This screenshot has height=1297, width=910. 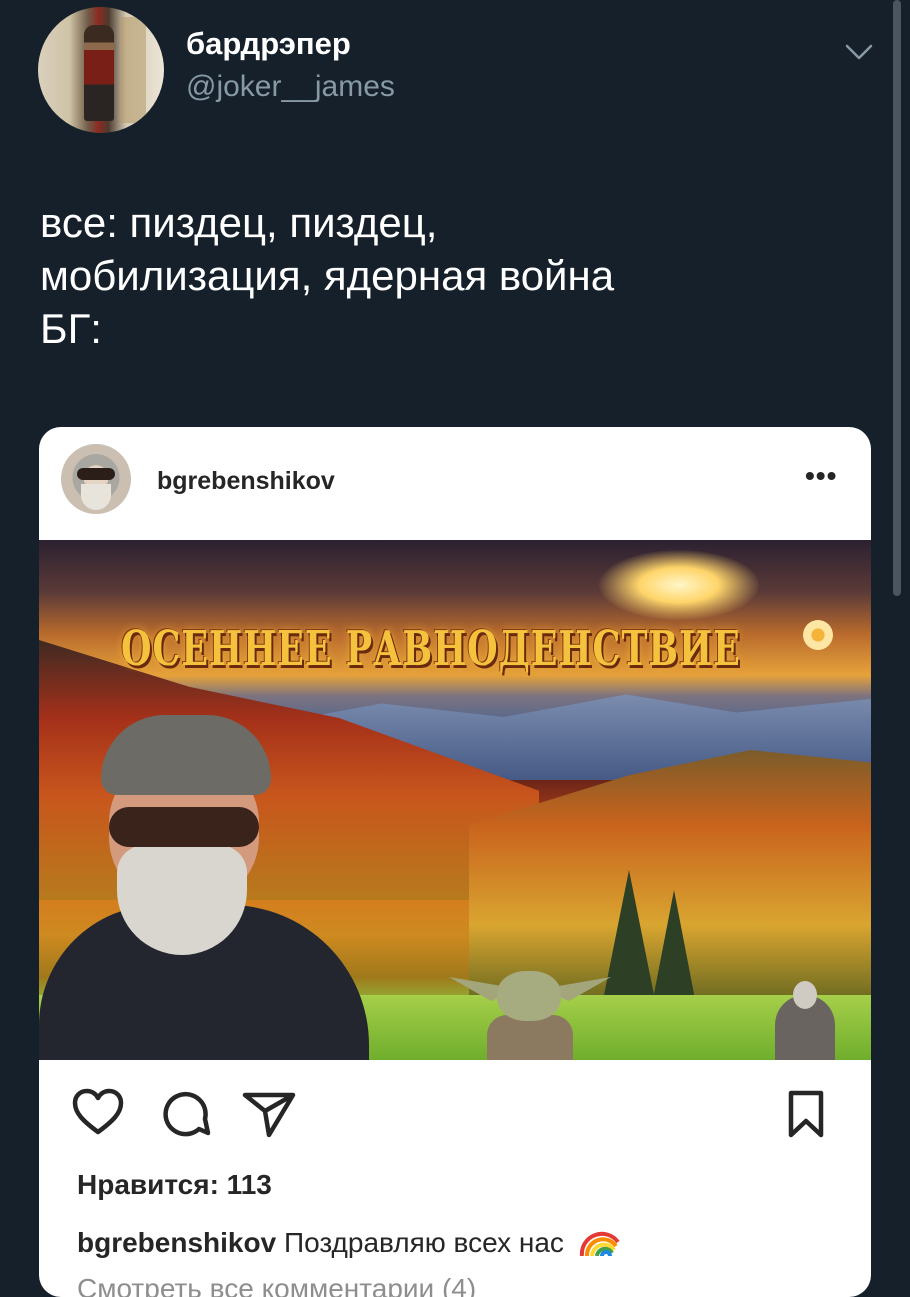 I want to click on instagram-caption: bgrebenshikov Поздравляю всех нас, so click(x=349, y=1240).